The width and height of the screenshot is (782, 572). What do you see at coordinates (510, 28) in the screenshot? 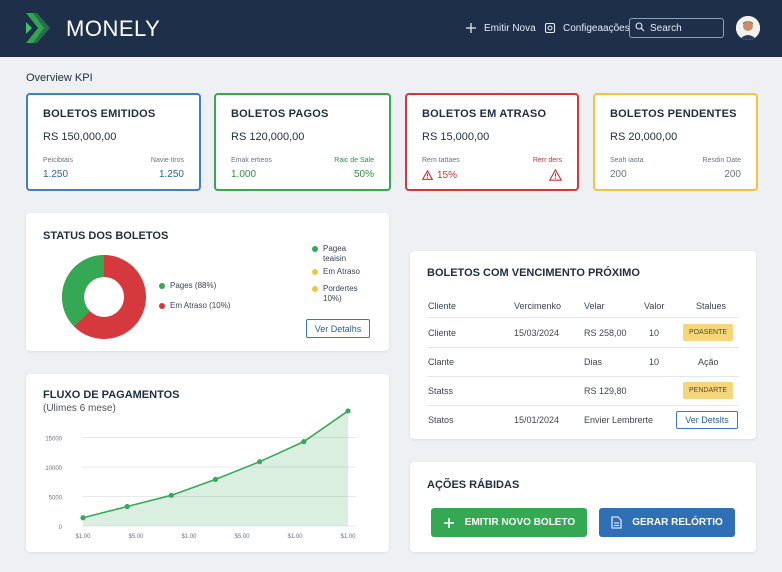
I see `emitir-nova-label: Emitir Nova` at bounding box center [510, 28].